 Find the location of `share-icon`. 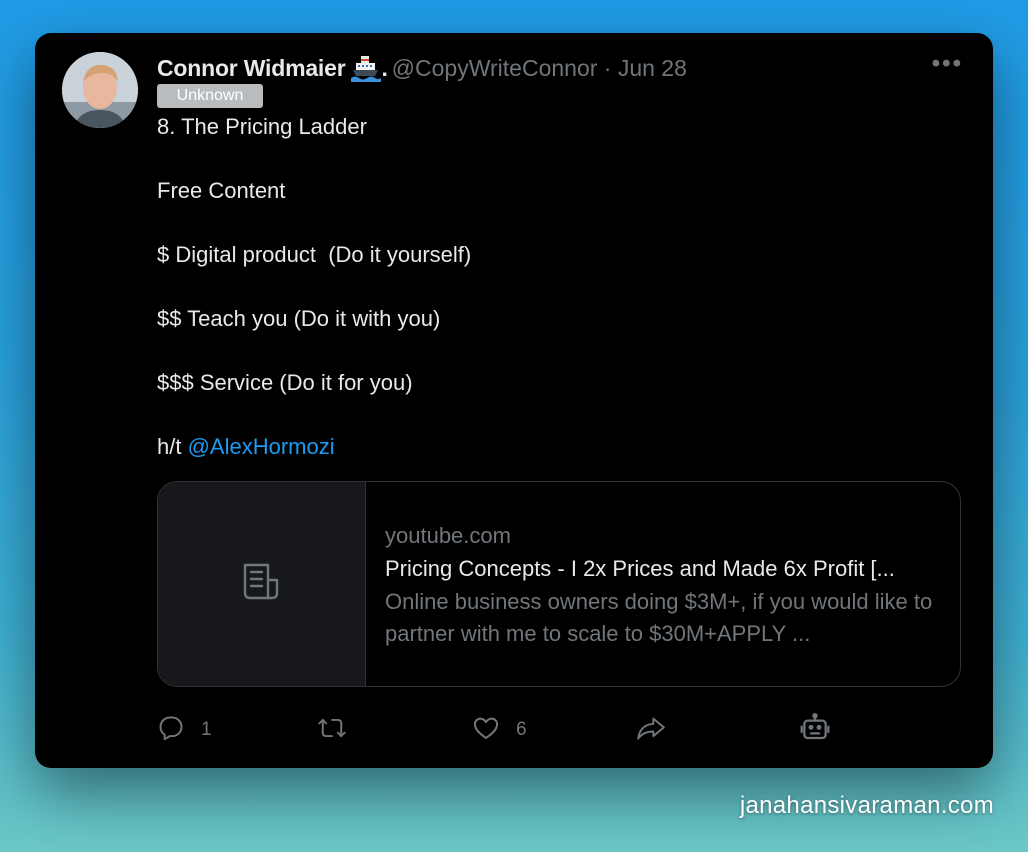

share-icon is located at coordinates (651, 730).